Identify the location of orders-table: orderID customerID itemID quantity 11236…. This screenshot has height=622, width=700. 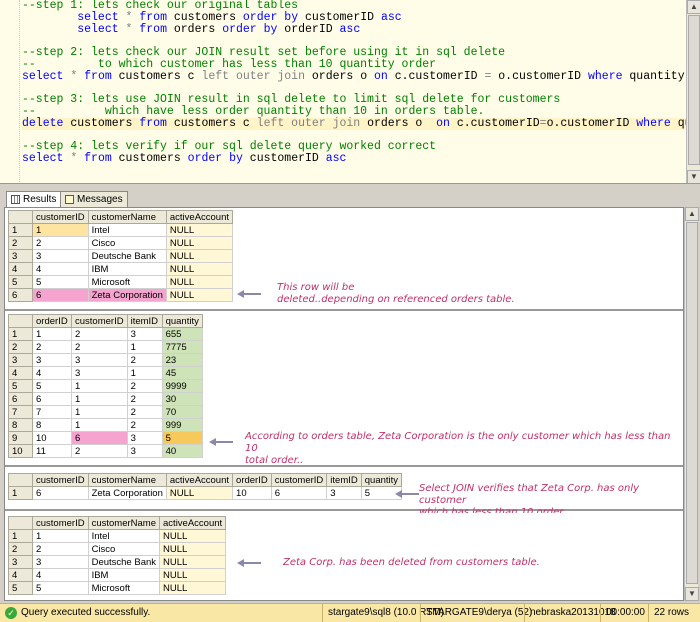
(105, 386).